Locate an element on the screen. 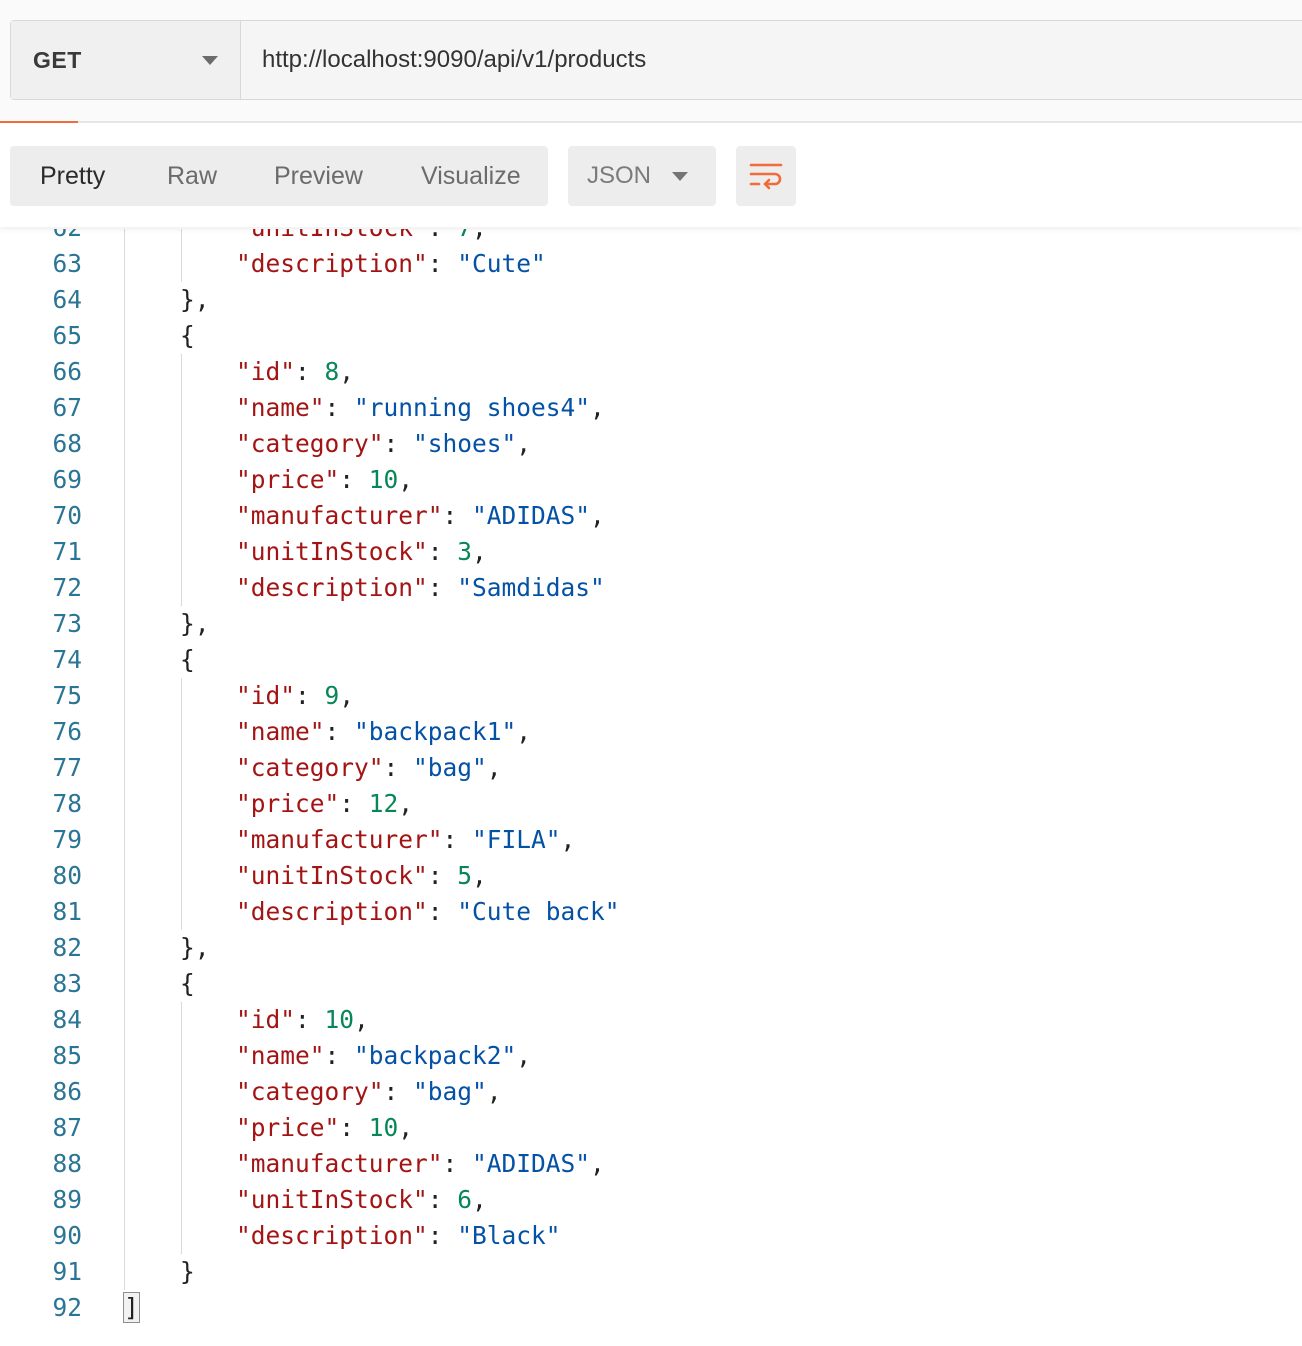 Image resolution: width=1302 pixels, height=1346 pixels. code-text: "name": "backpack2", is located at coordinates (383, 1056).